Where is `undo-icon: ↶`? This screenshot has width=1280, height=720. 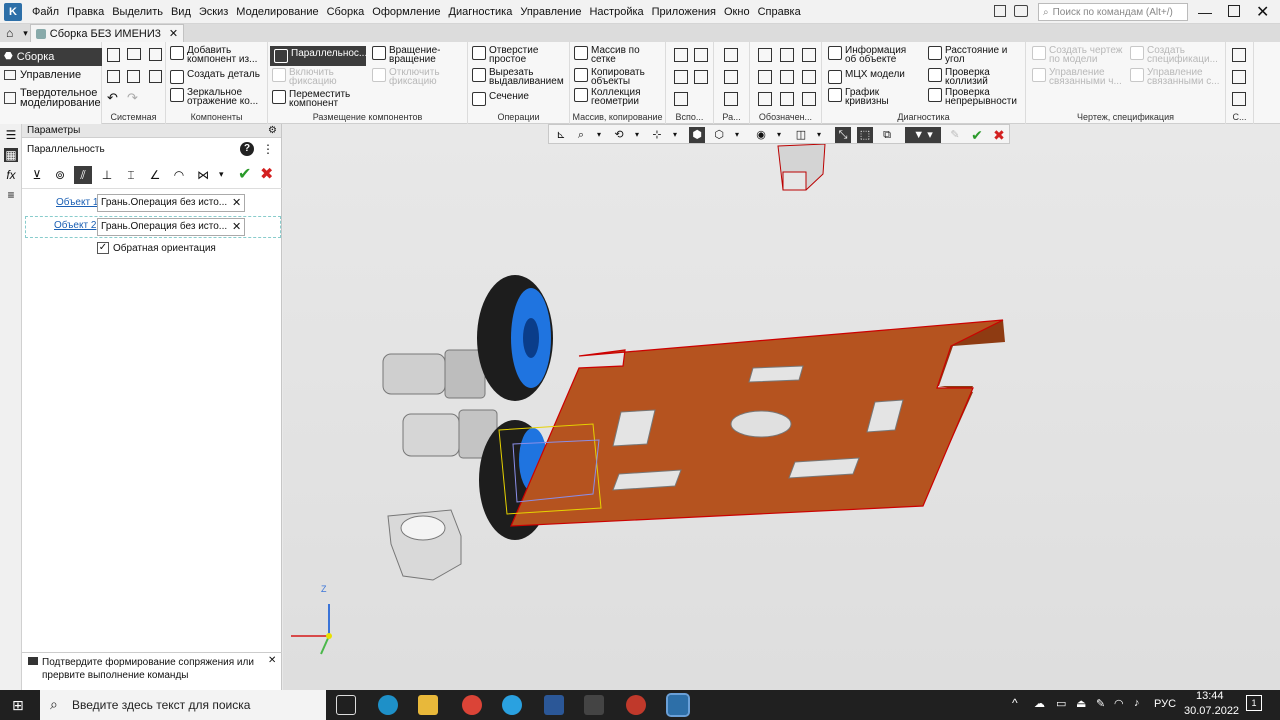
undo-icon: ↶ is located at coordinates (112, 98).